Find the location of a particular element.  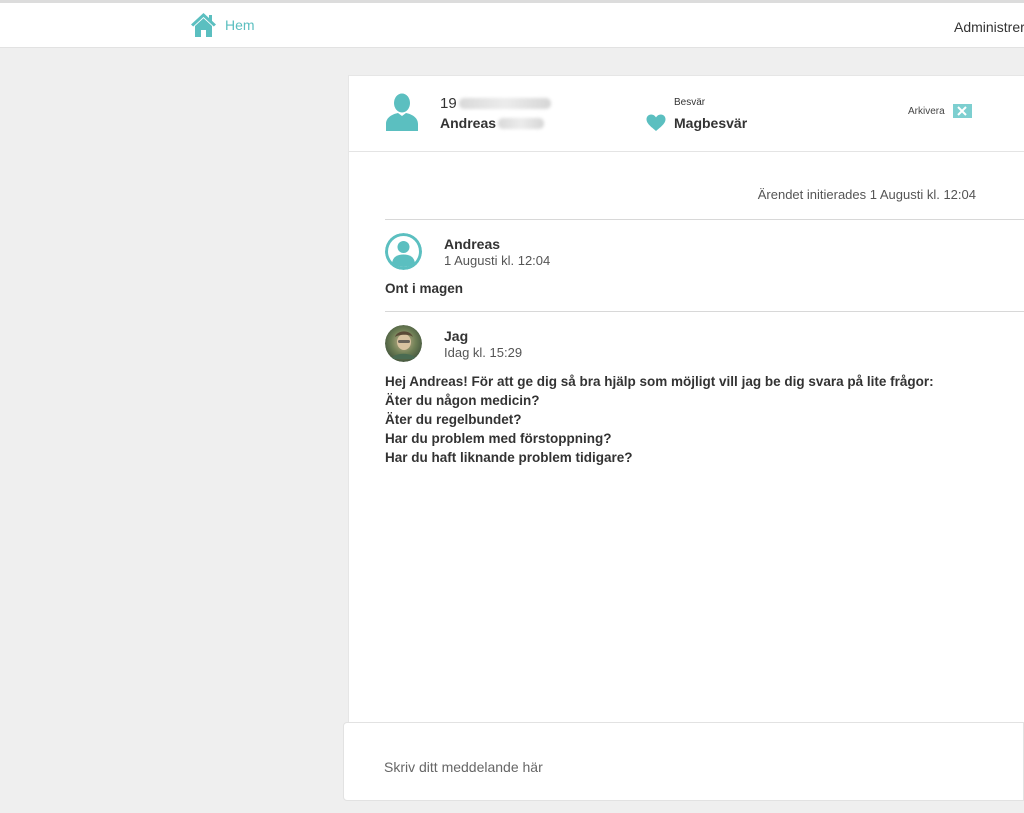

patient-personal-number: 19 is located at coordinates (495, 103).